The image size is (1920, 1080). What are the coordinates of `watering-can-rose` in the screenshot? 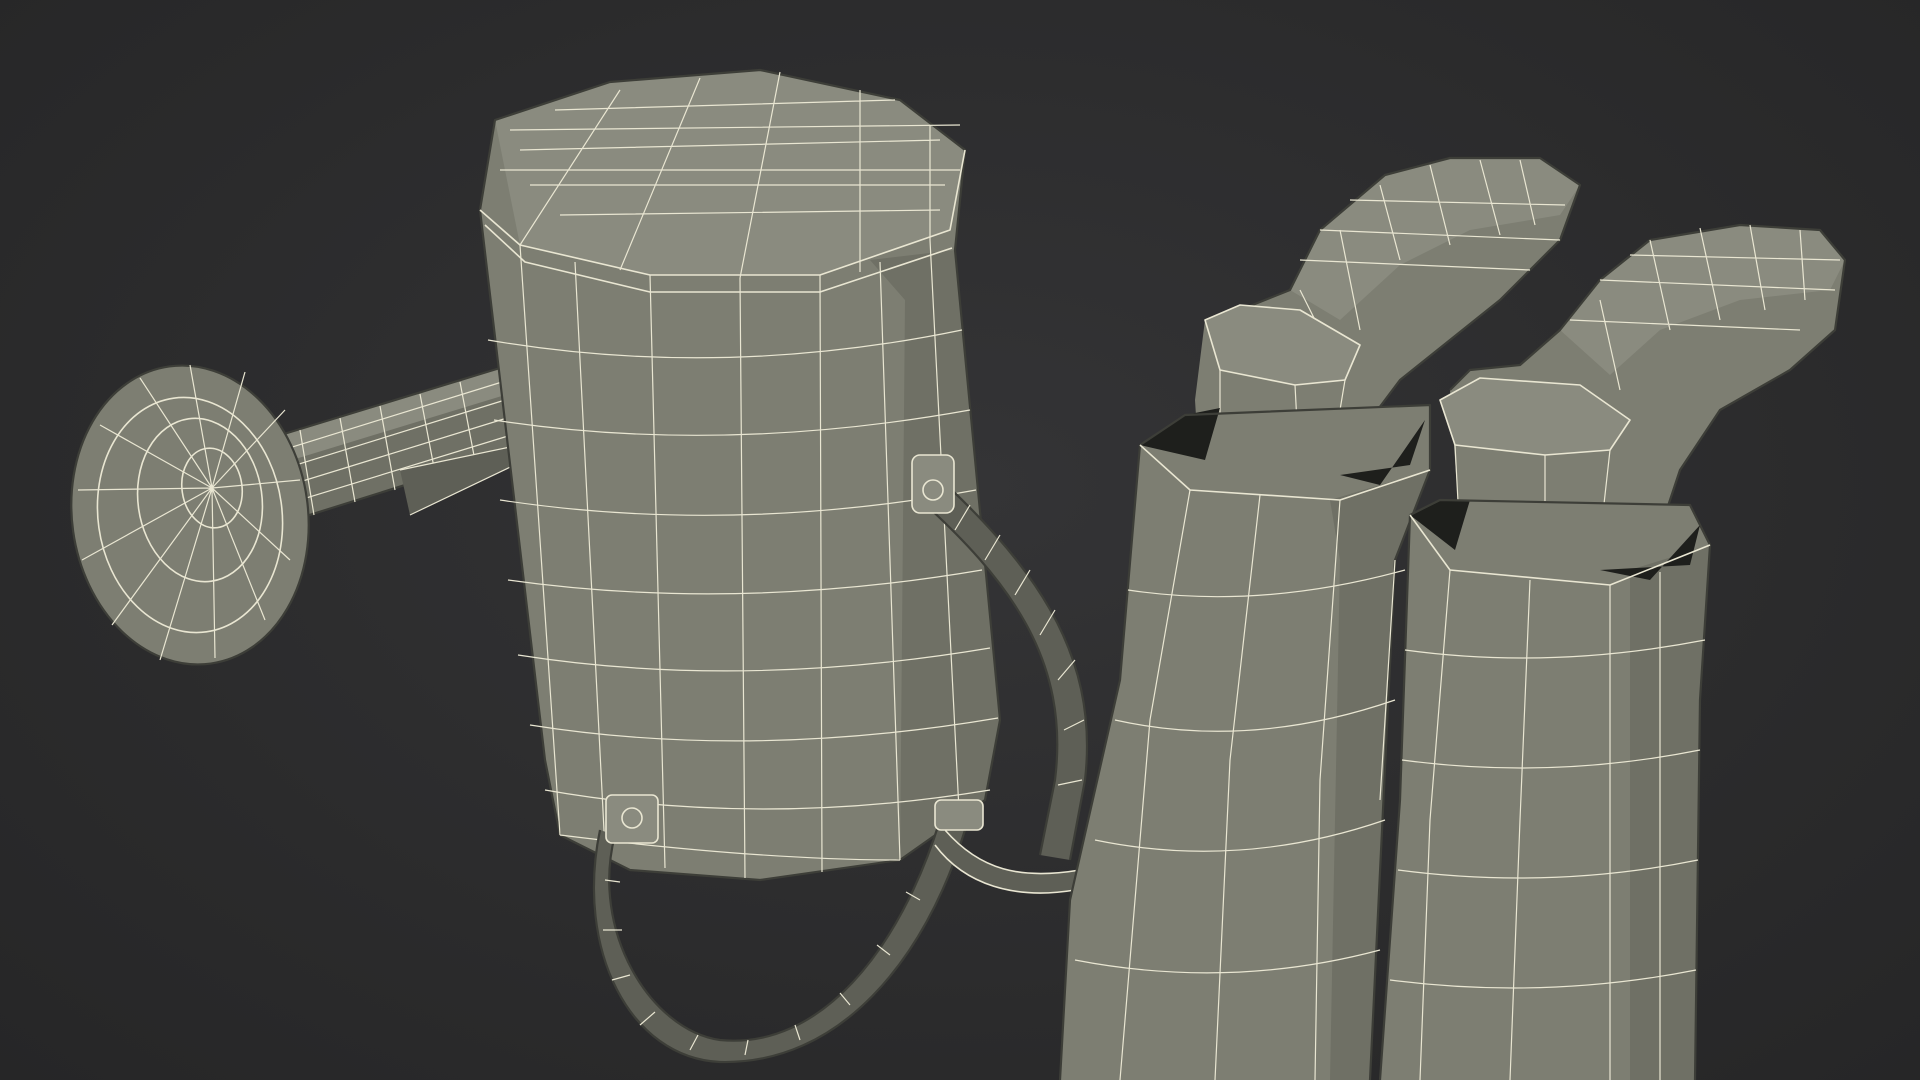 It's located at (190, 515).